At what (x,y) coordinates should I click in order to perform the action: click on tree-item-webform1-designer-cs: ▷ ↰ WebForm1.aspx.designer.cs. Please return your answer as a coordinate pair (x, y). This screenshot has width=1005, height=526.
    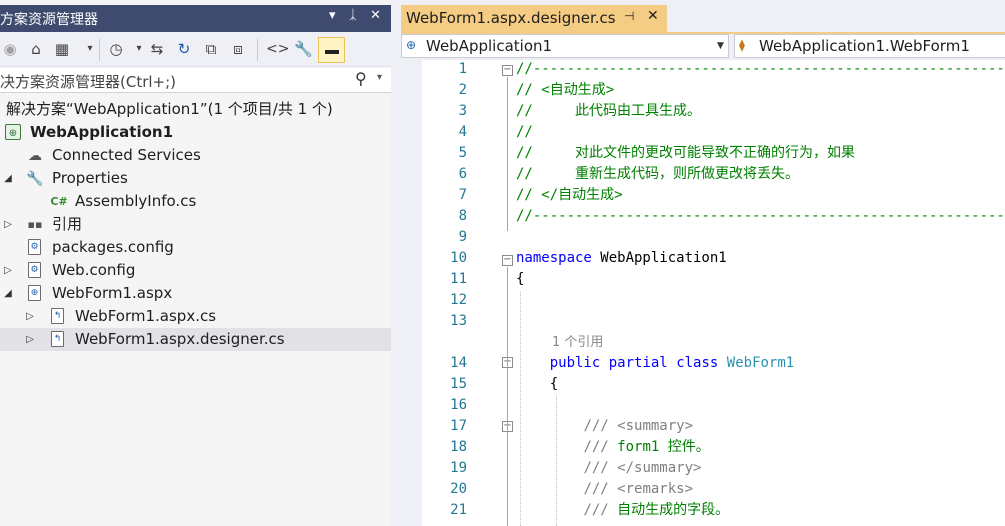
    Looking at the image, I should click on (195, 339).